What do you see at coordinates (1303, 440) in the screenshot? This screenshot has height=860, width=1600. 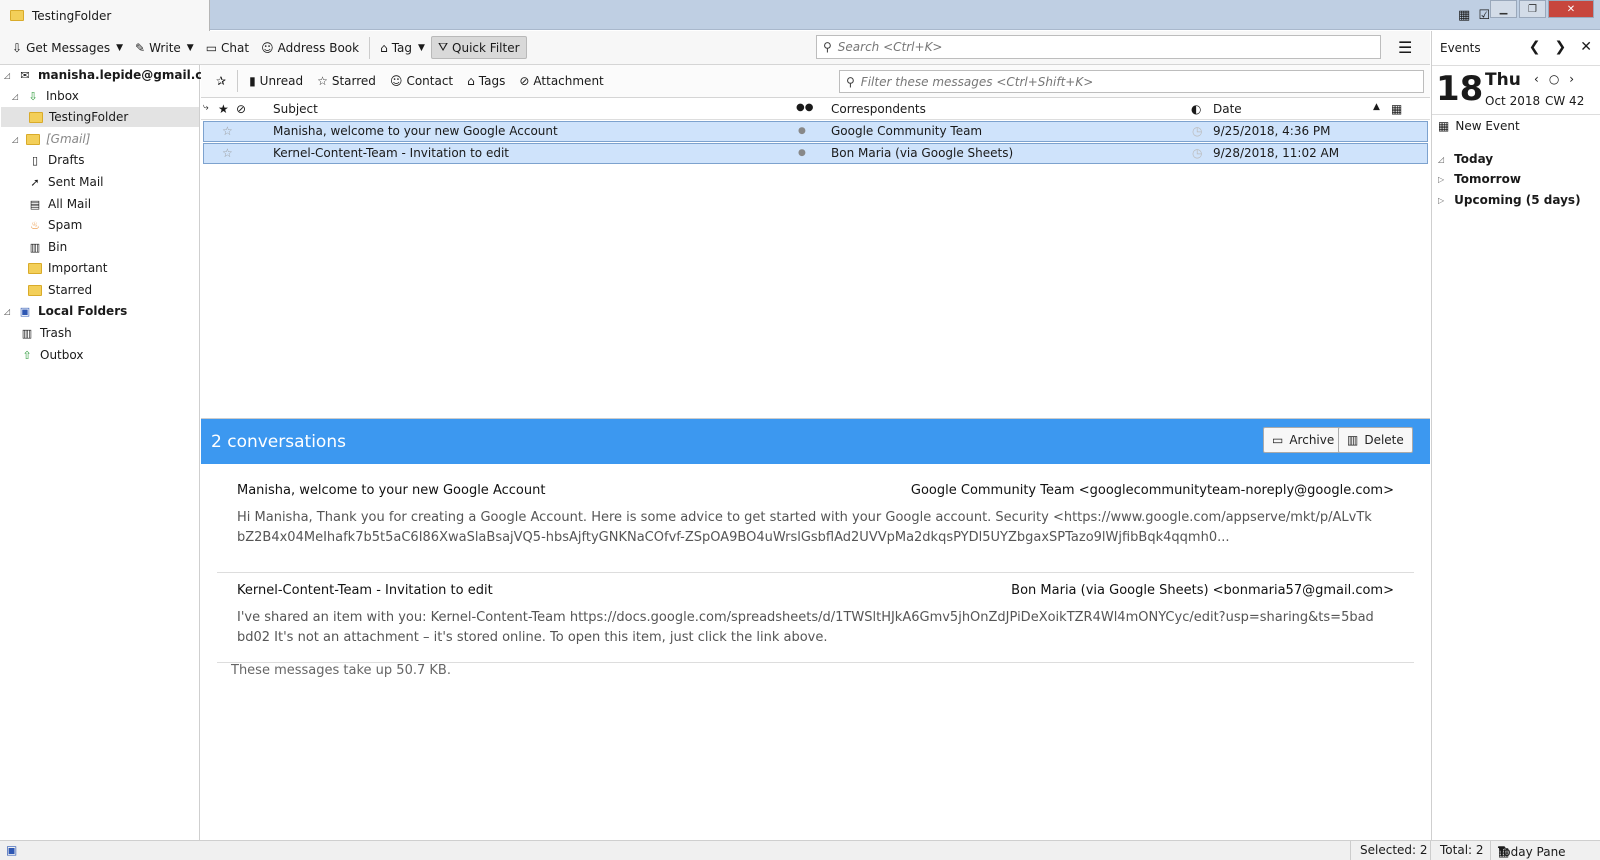 I see `archive-button: ▭ Archive` at bounding box center [1303, 440].